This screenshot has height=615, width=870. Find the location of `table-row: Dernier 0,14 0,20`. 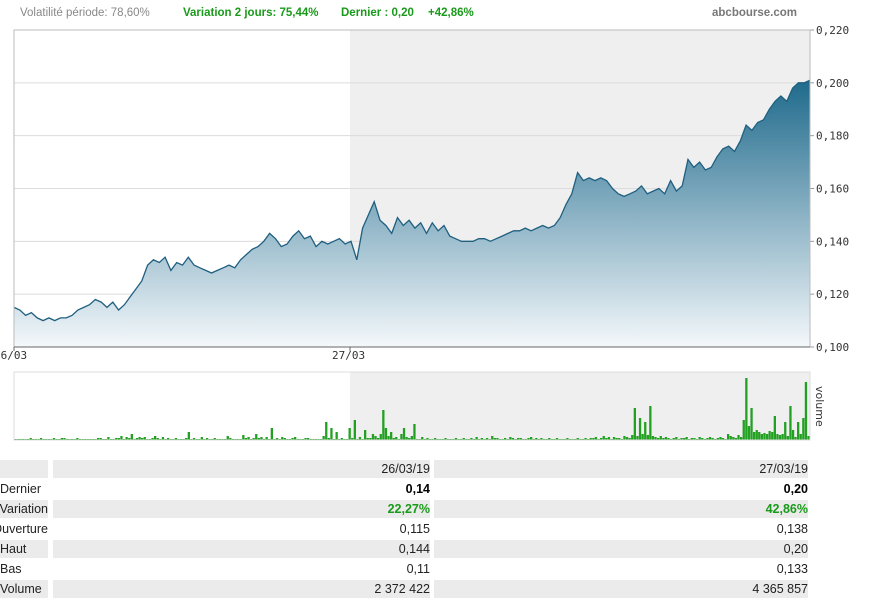

table-row: Dernier 0,14 0,20 is located at coordinates (435, 489).